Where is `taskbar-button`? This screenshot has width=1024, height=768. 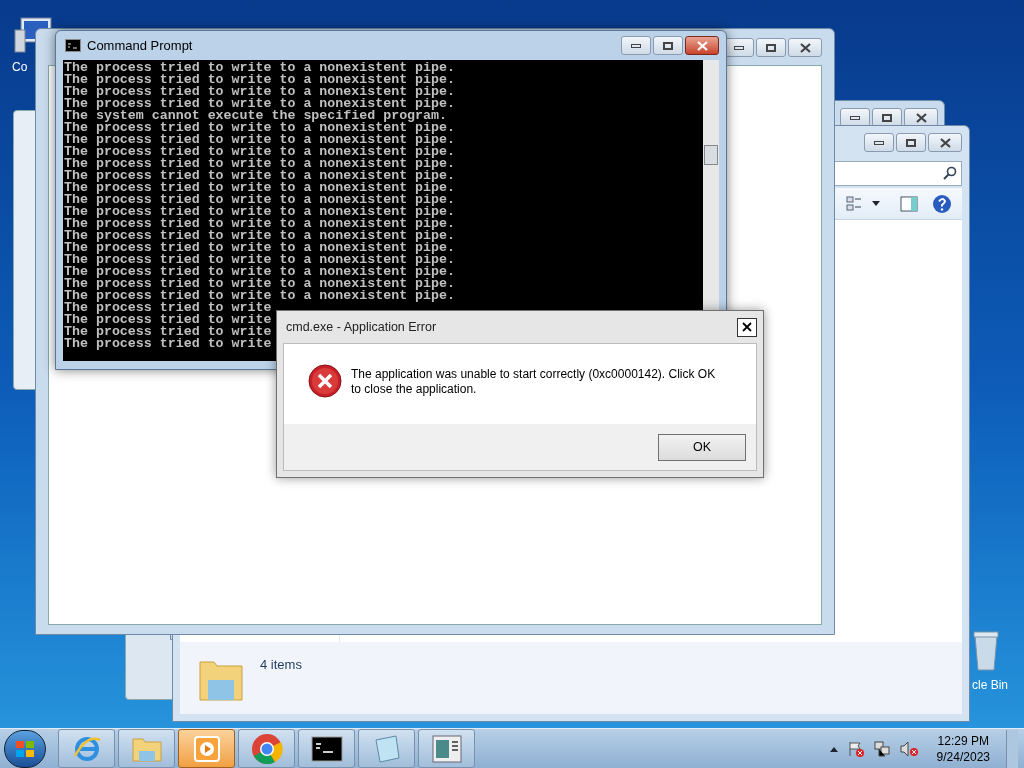 taskbar-button is located at coordinates (326, 748).